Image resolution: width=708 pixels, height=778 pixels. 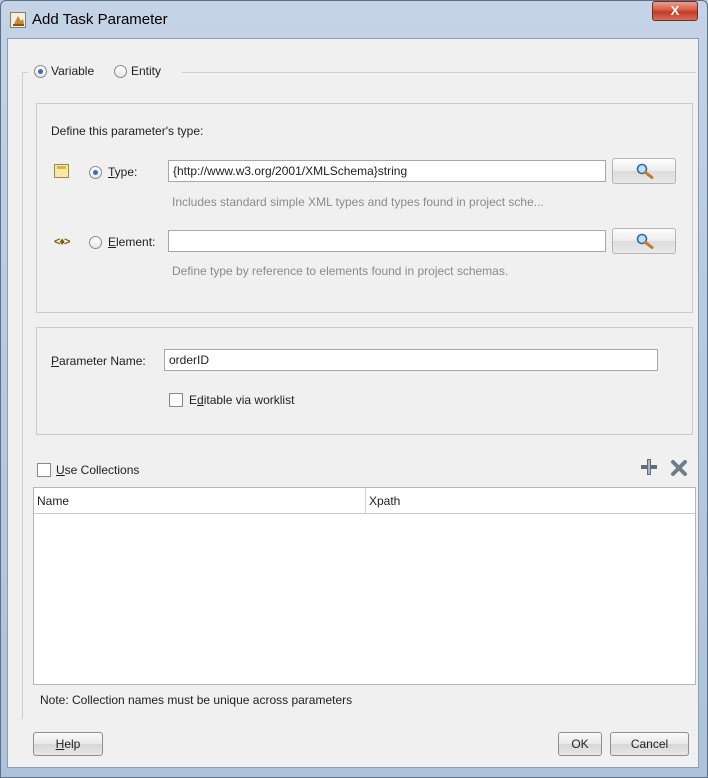 What do you see at coordinates (241, 400) in the screenshot?
I see `editable-label: Editable via worklist` at bounding box center [241, 400].